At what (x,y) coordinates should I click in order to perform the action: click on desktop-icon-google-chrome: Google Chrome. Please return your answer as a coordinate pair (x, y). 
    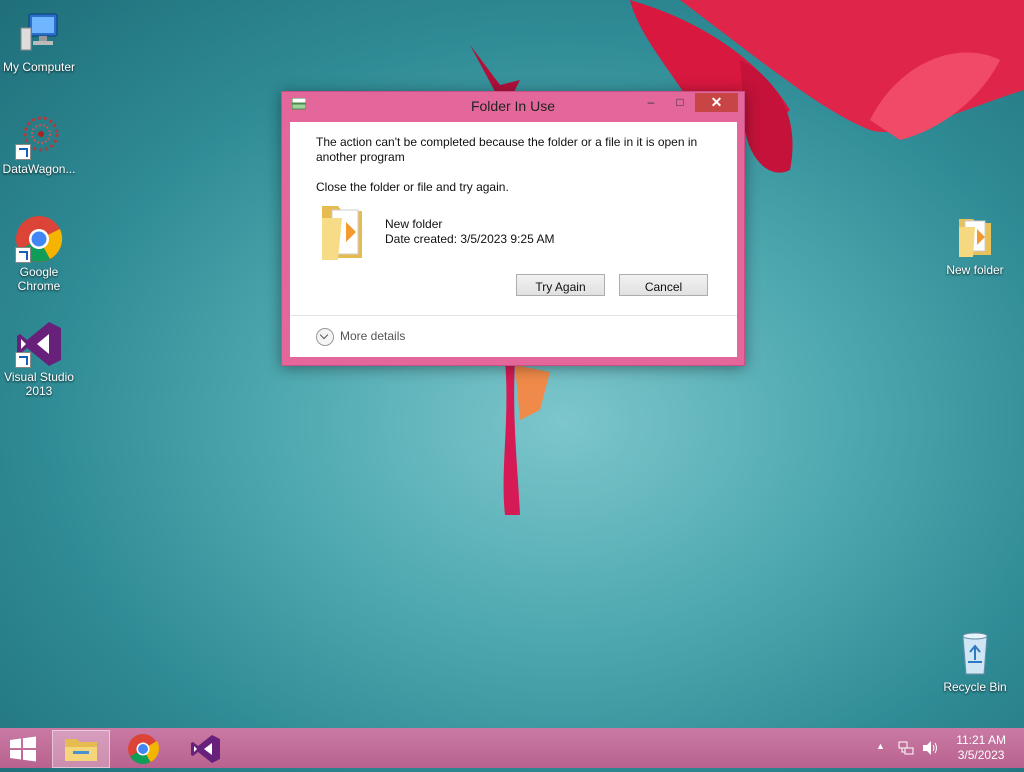
    Looking at the image, I should click on (39, 254).